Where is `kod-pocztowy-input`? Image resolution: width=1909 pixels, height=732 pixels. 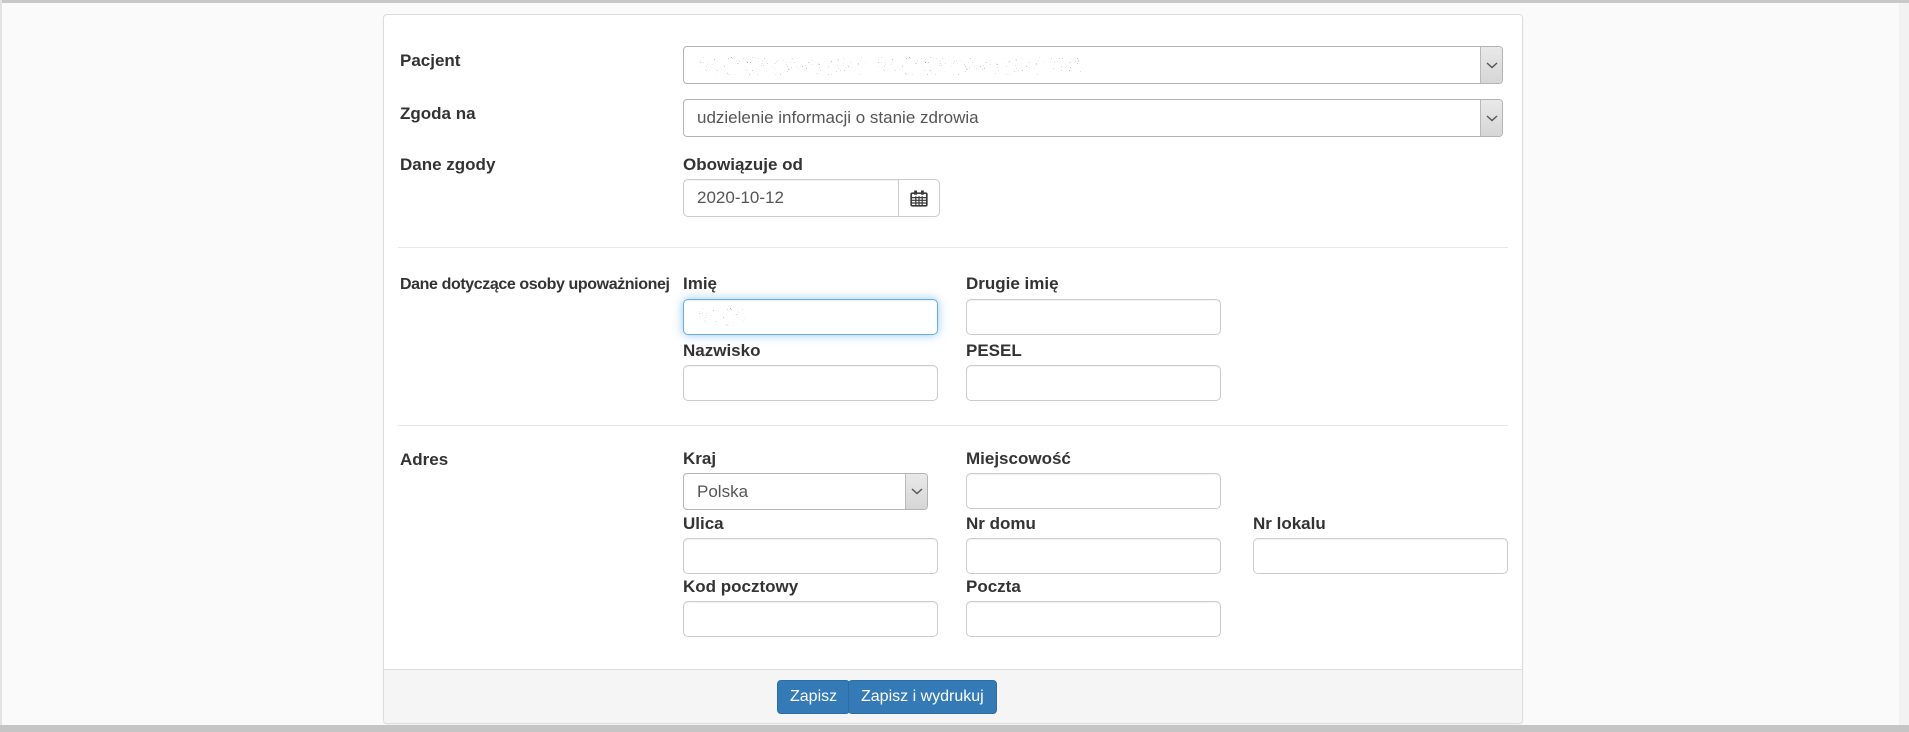
kod-pocztowy-input is located at coordinates (810, 619).